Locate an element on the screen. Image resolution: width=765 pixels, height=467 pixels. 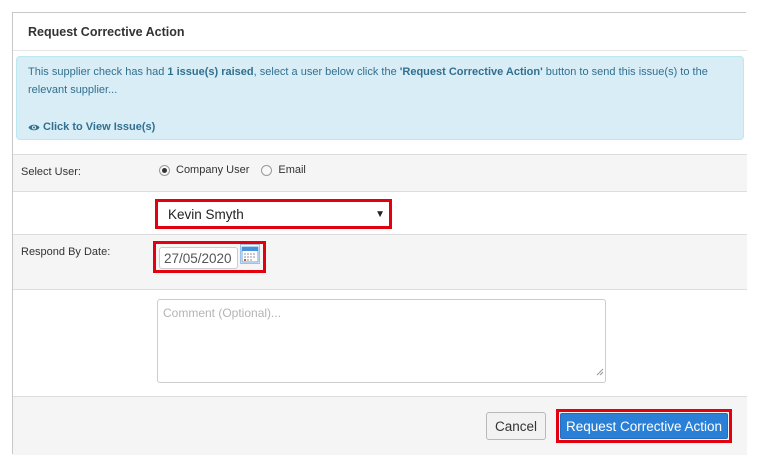
alert-text-middle: , select a user below click the is located at coordinates (326, 72).